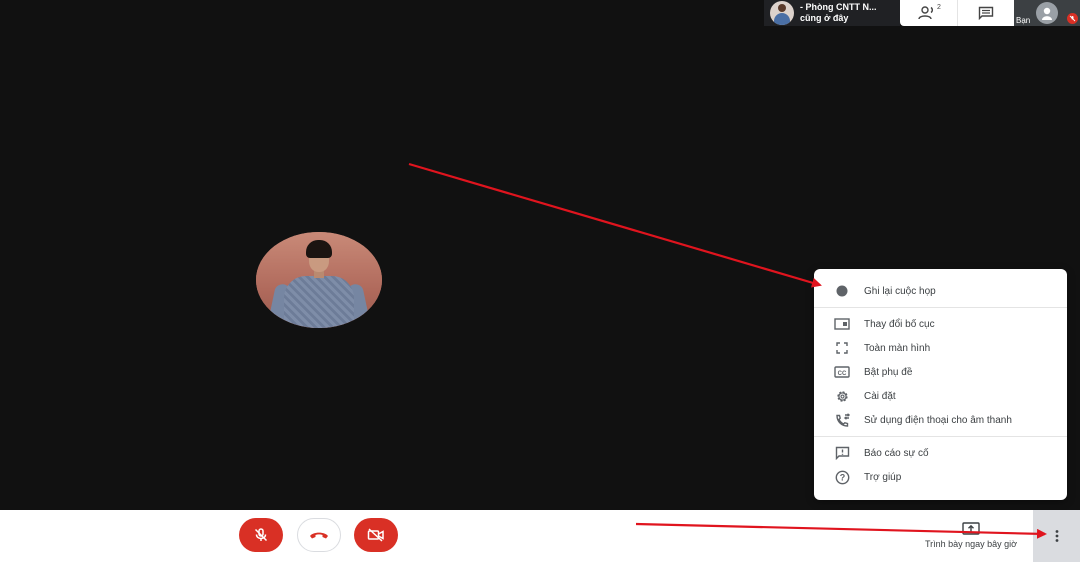 The width and height of the screenshot is (1080, 562). Describe the element at coordinates (940, 453) in the screenshot. I see `menu-item-report-problem: Báo cáo sự cố` at that location.